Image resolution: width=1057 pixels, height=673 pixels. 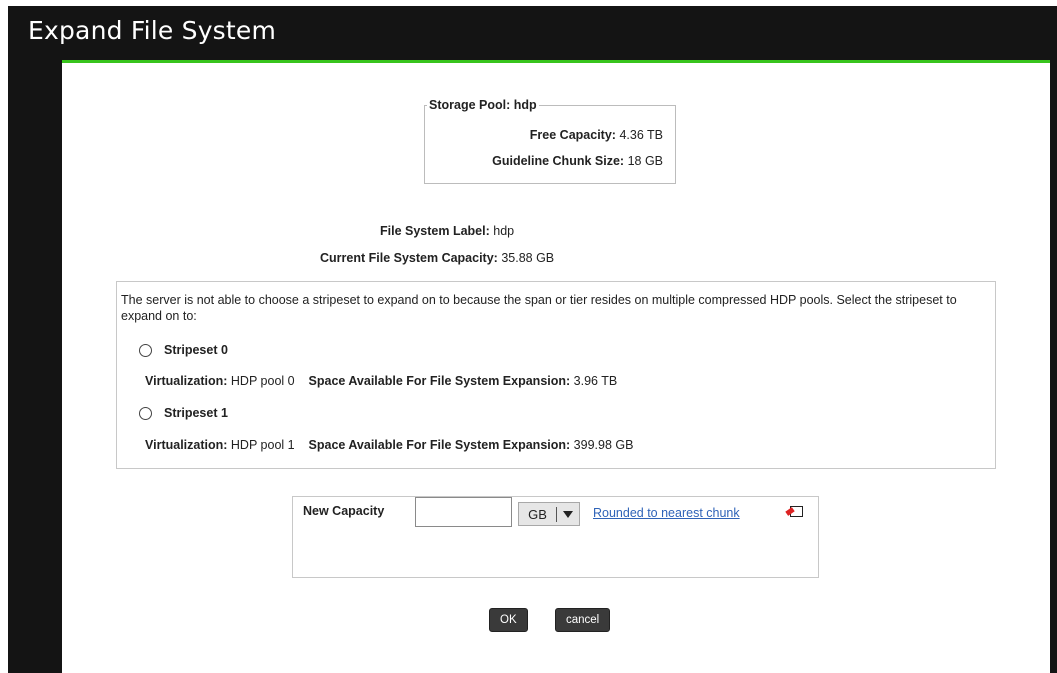 What do you see at coordinates (538, 514) in the screenshot?
I see `capacity-unit-value: GB` at bounding box center [538, 514].